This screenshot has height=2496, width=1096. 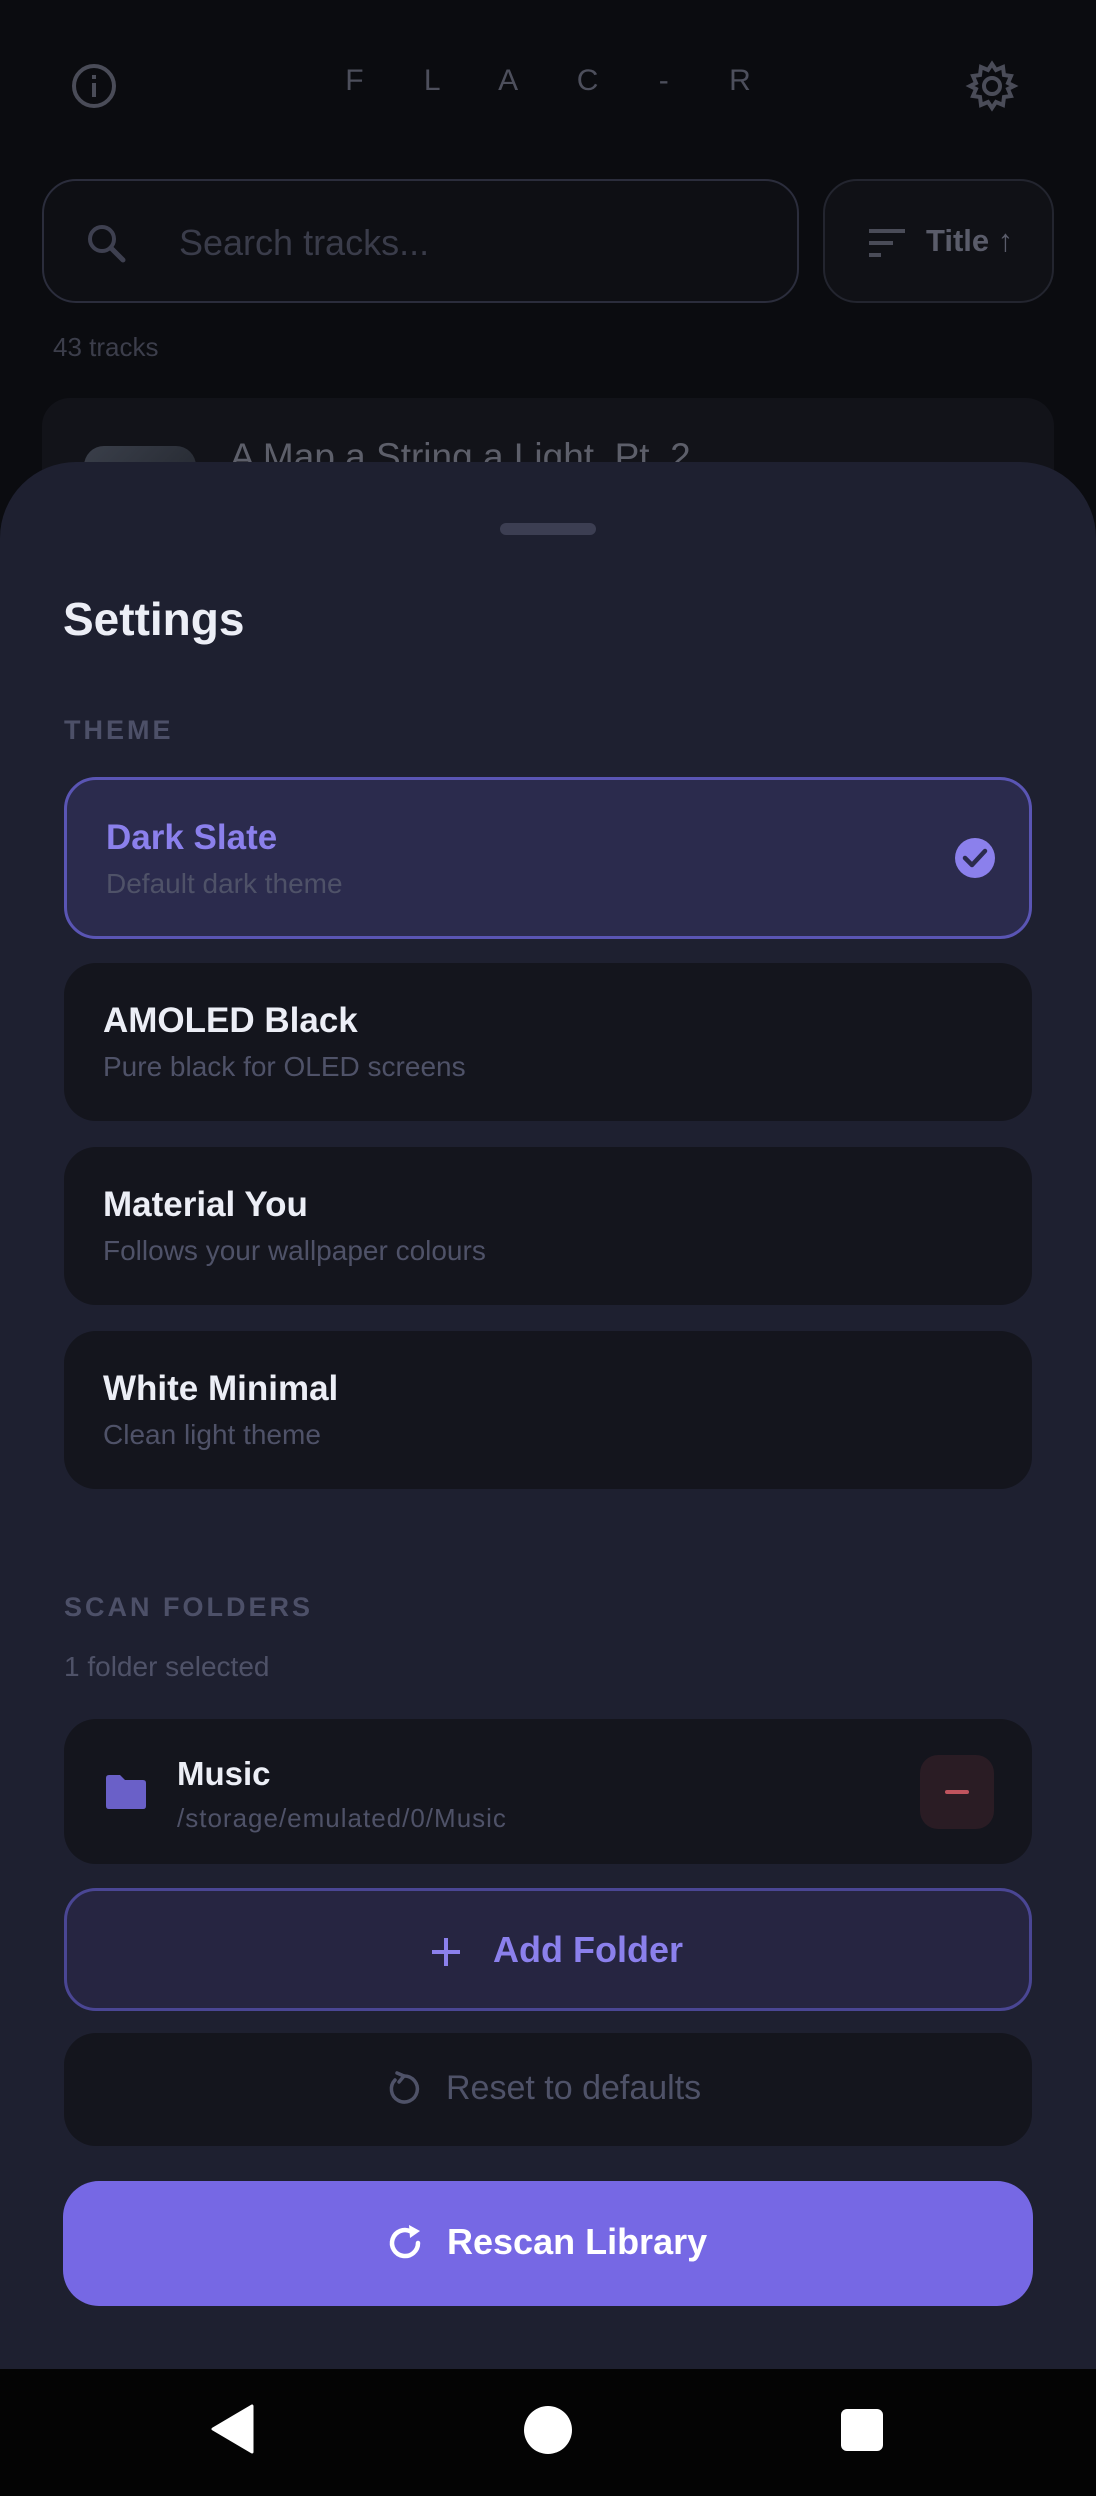 I want to click on sort-label: Title ↑, so click(x=970, y=240).